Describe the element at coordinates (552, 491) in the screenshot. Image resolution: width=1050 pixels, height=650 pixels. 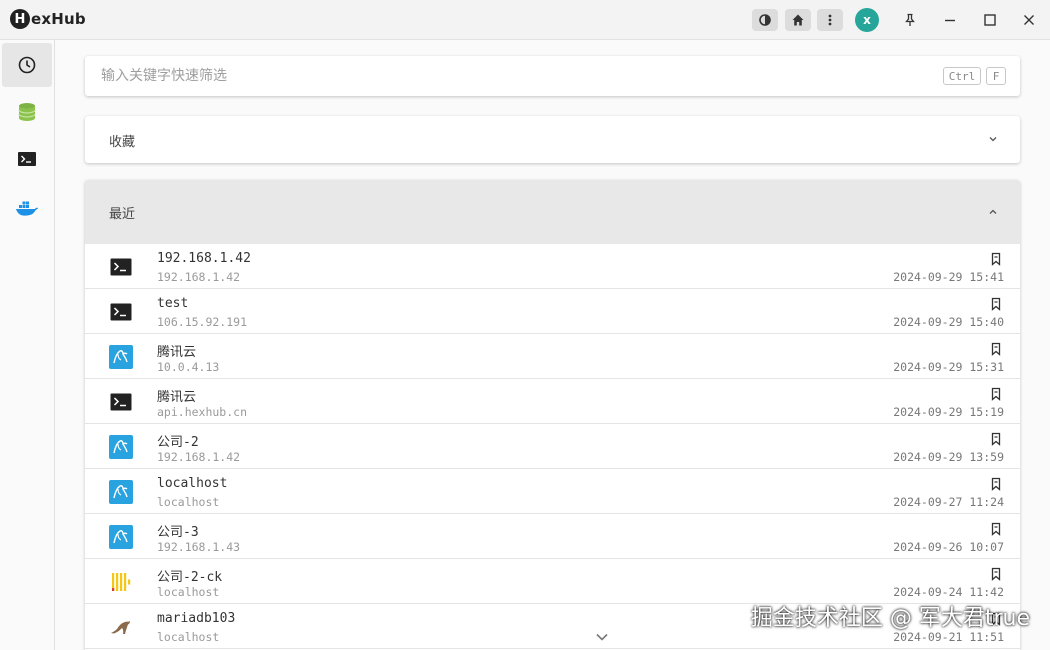
I see `recent-connection-row: localhost localhost 2024-09-27 11:24` at that location.